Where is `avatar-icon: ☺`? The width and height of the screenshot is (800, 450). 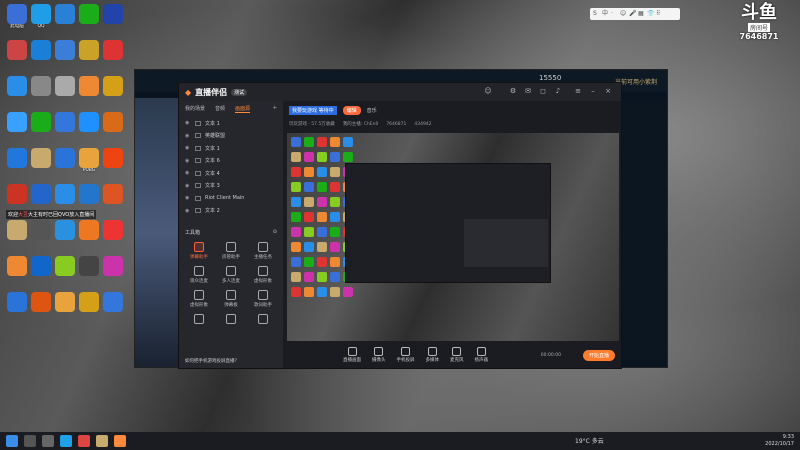
avatar-icon: ☺ is located at coordinates (488, 91).